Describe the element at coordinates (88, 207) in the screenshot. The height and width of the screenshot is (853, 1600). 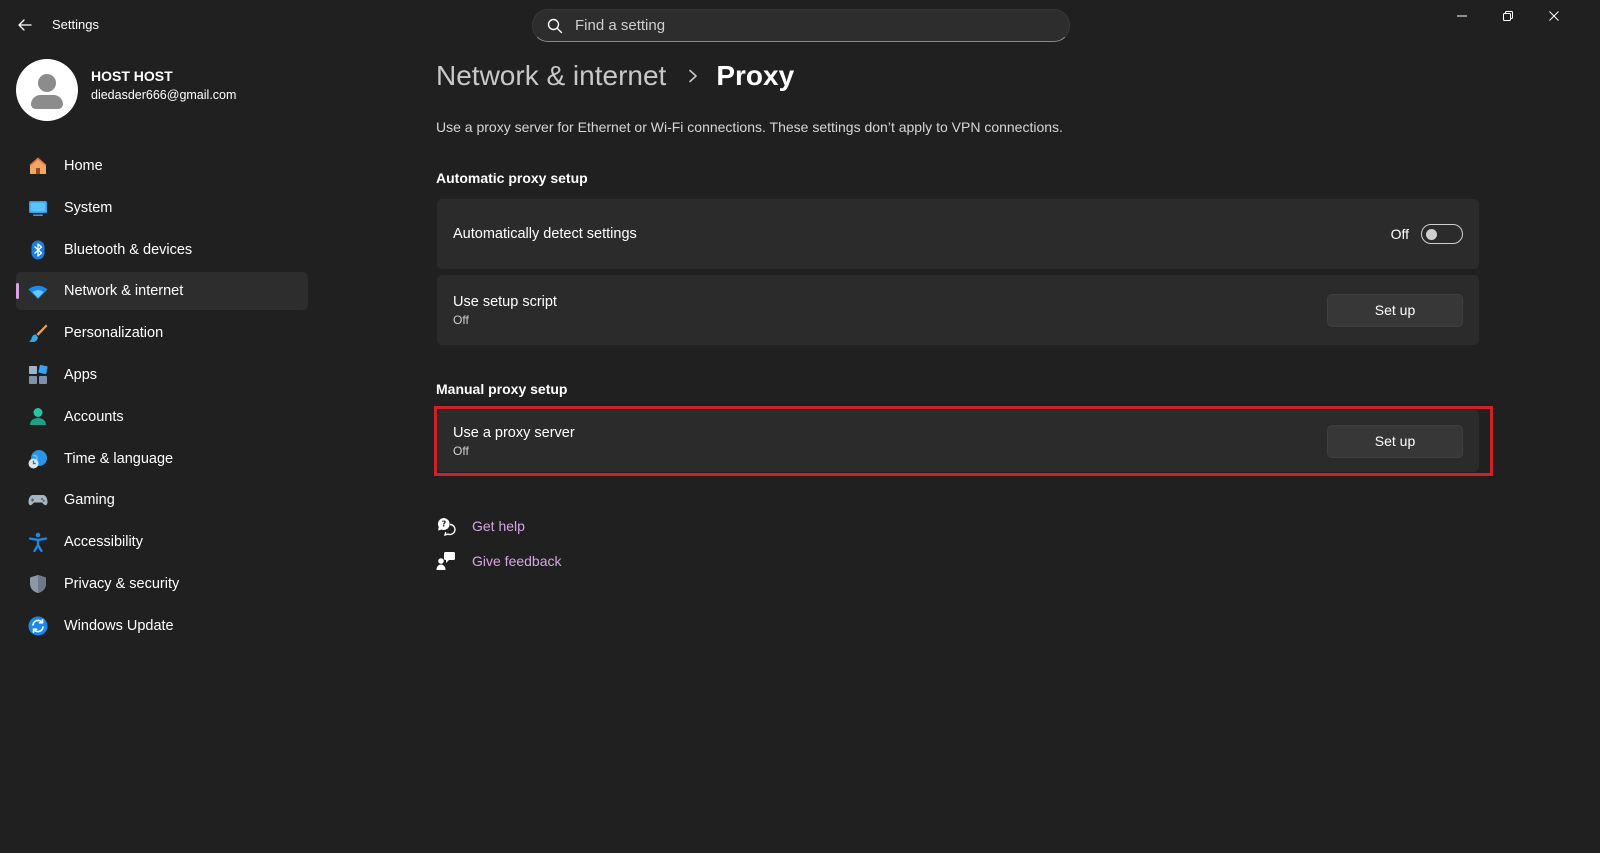
I see `sidebar-item-label: System` at that location.